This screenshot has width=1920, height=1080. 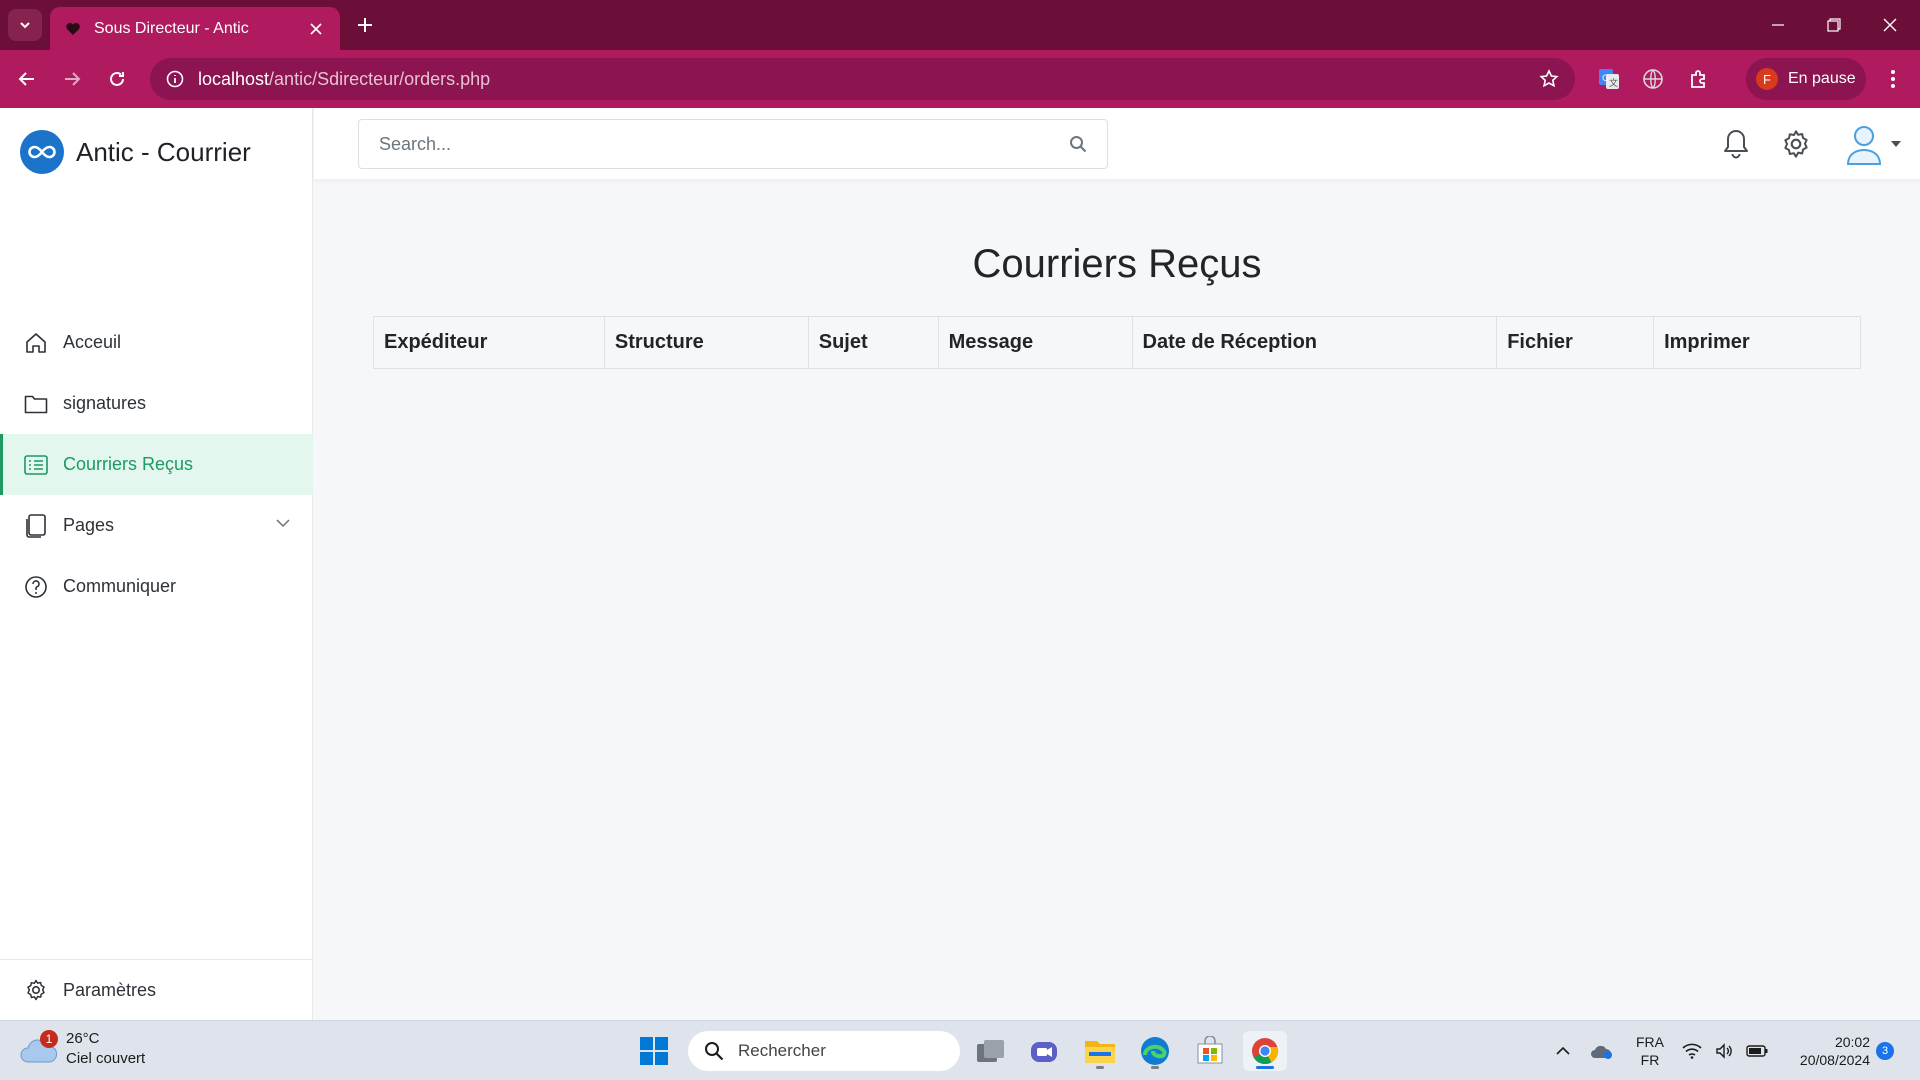 I want to click on edge-app, so click(x=1155, y=1051).